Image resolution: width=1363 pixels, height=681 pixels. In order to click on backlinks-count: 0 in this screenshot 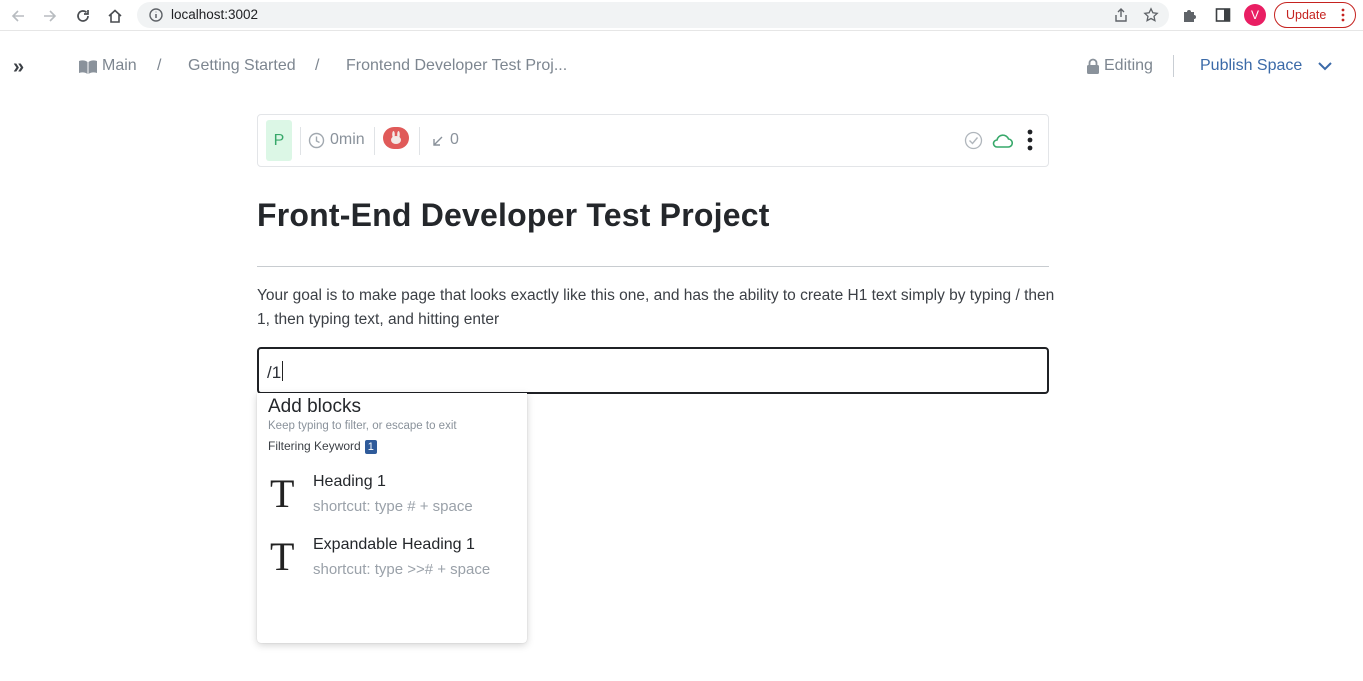, I will do `click(454, 140)`.